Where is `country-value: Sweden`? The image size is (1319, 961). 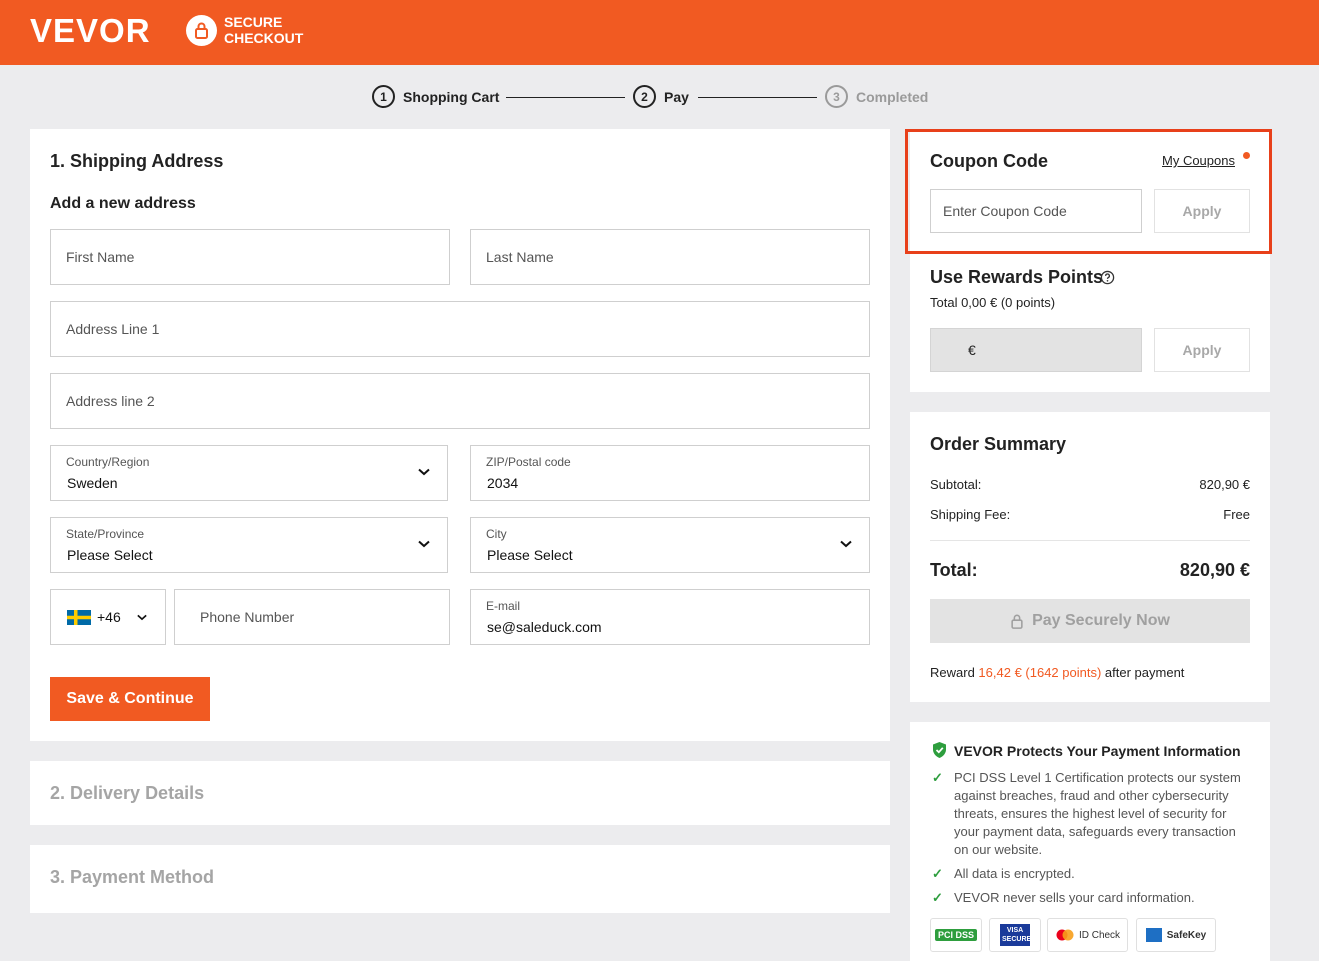 country-value: Sweden is located at coordinates (92, 483).